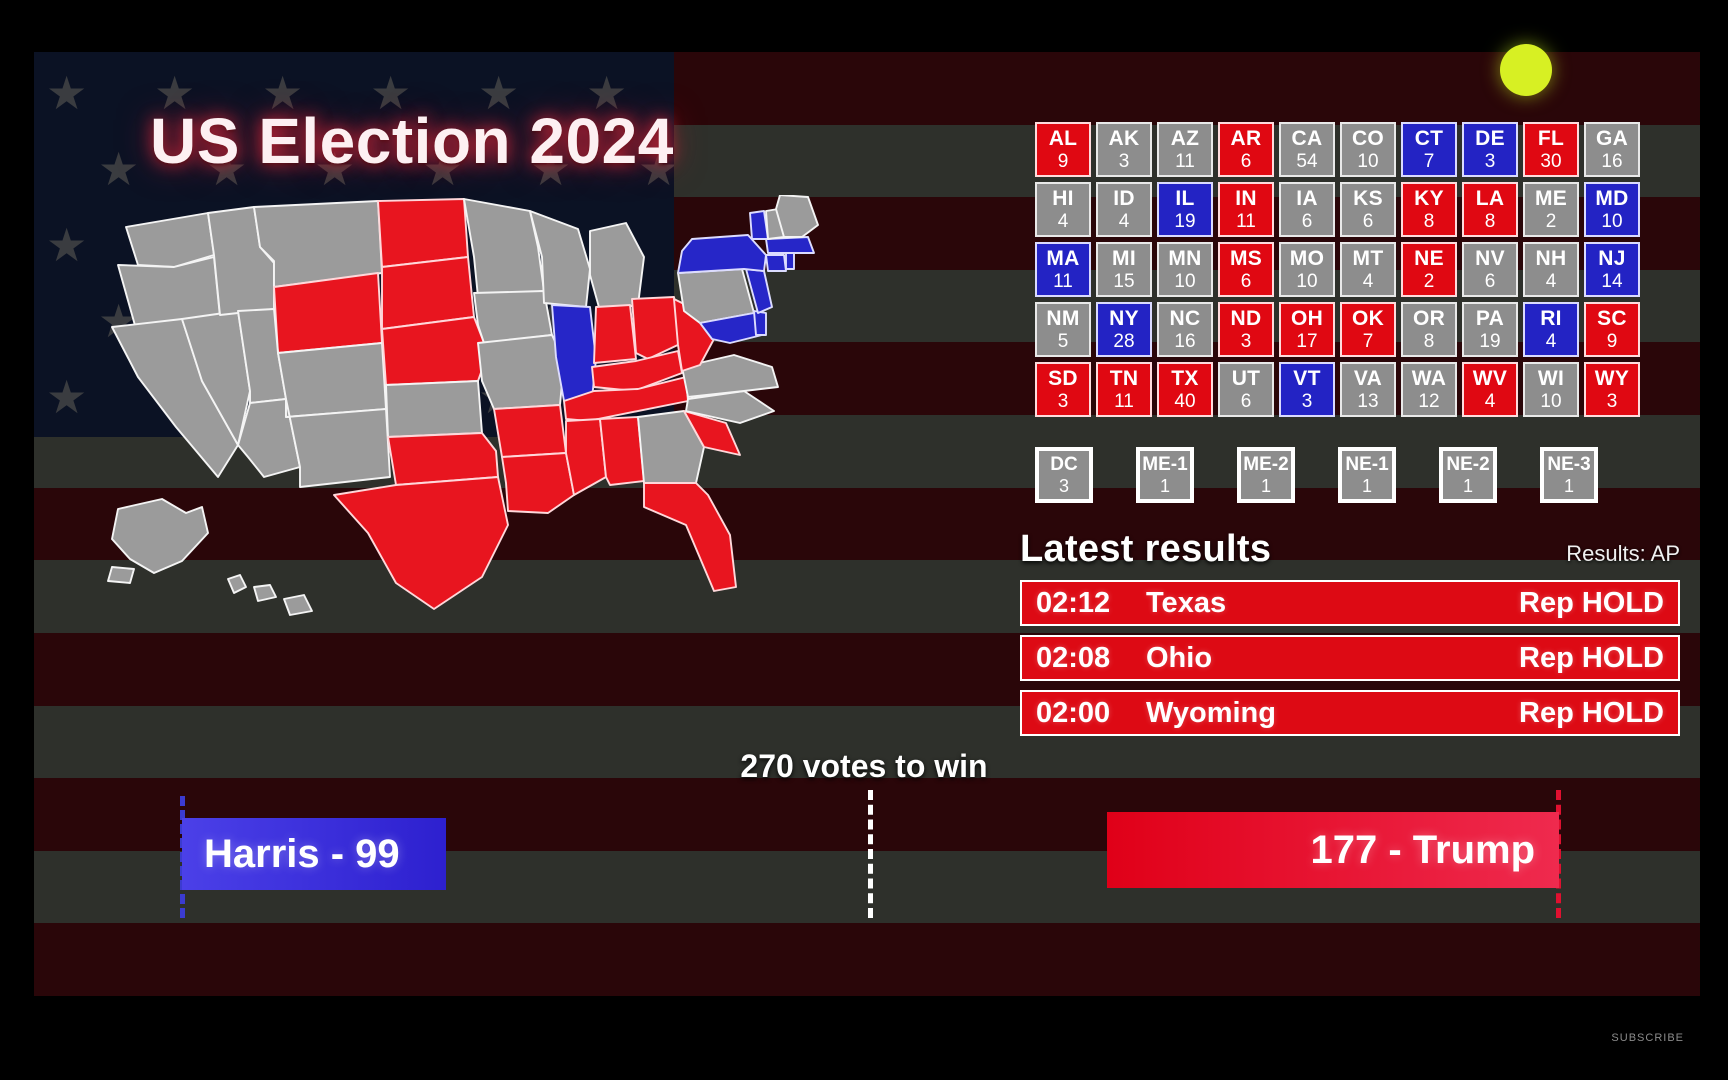  I want to click on state-cell-MS: MS 6, so click(1246, 269).